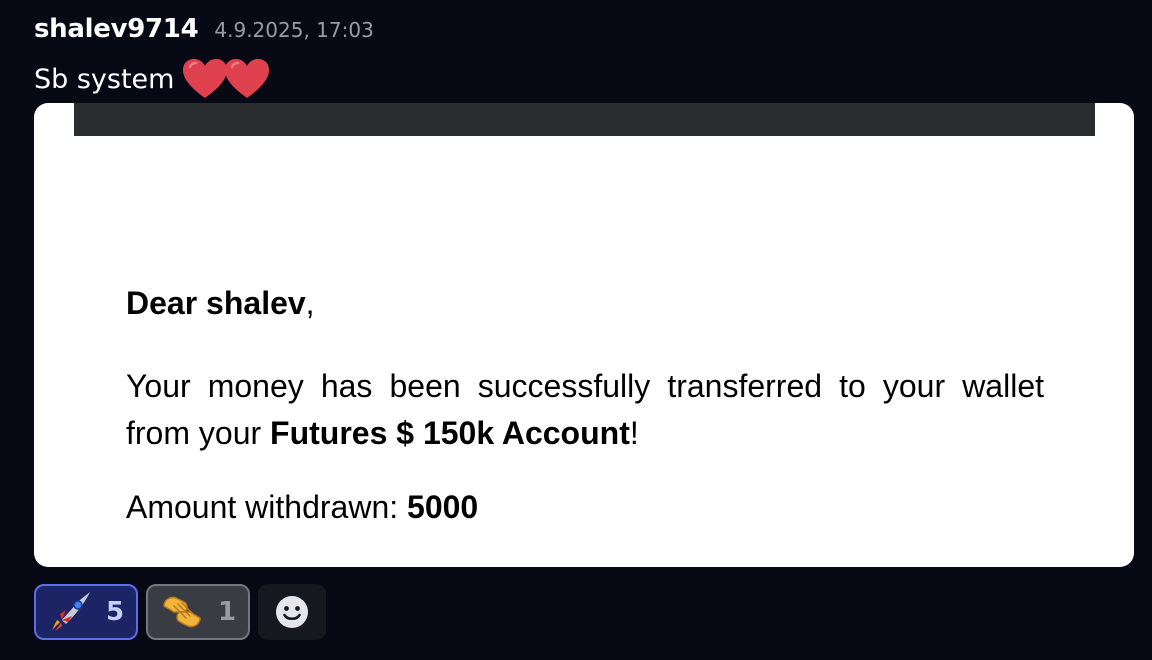  What do you see at coordinates (634, 433) in the screenshot?
I see `body-post: !` at bounding box center [634, 433].